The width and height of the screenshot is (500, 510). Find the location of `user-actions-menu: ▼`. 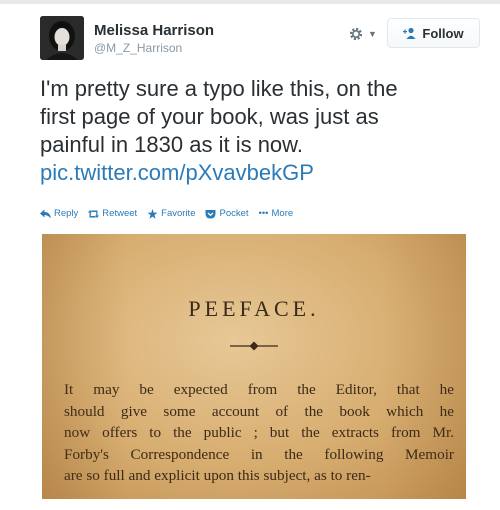

user-actions-menu: ▼ is located at coordinates (365, 34).